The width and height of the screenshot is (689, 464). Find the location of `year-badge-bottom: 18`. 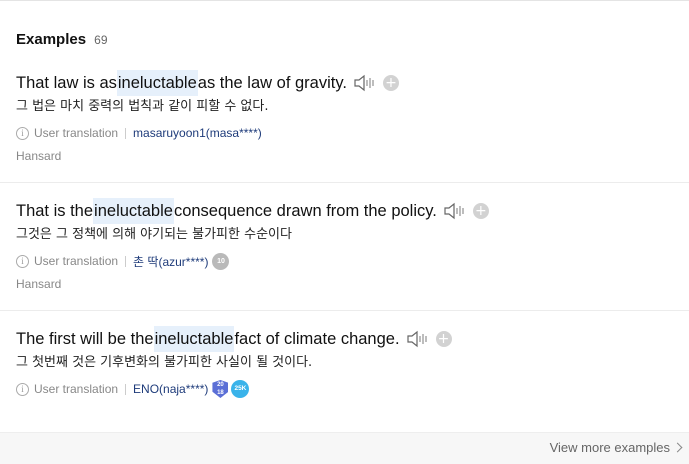

year-badge-bottom: 18 is located at coordinates (220, 393).